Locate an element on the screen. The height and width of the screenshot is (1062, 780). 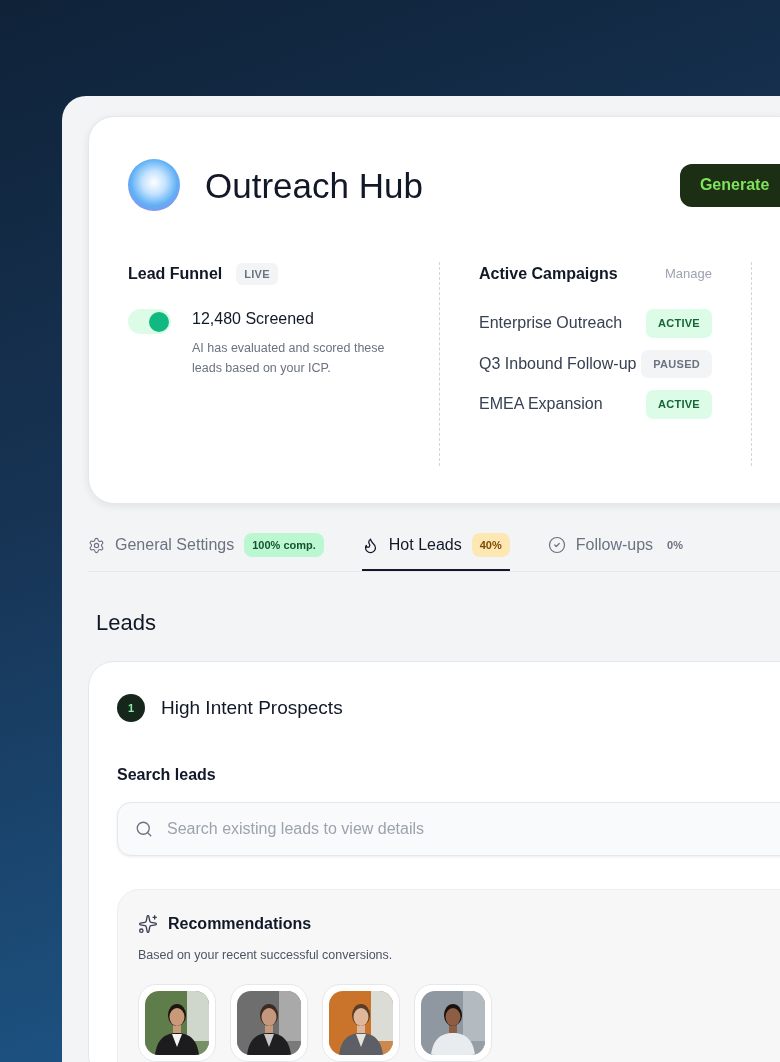
tab: Hot Leads 40% is located at coordinates (435, 548).